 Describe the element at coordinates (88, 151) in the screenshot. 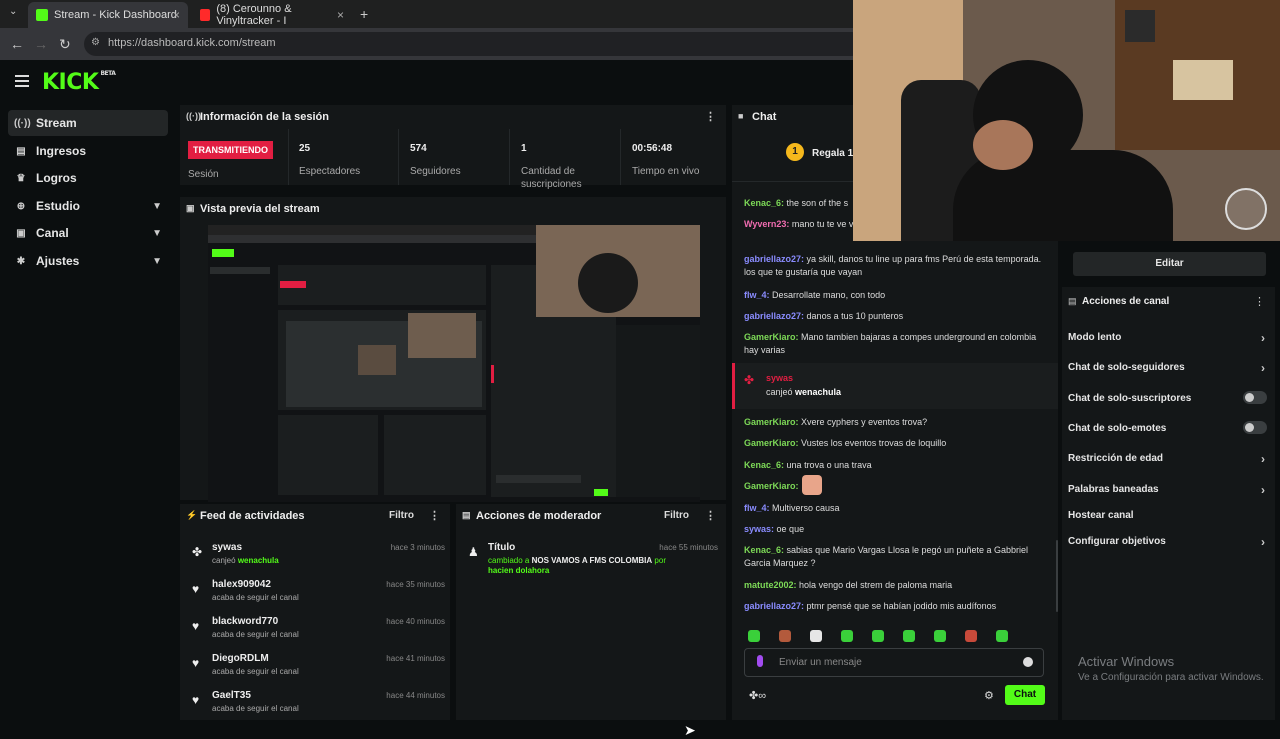

I see `sidebar-item-ingresos: ▤ Ingresos` at that location.